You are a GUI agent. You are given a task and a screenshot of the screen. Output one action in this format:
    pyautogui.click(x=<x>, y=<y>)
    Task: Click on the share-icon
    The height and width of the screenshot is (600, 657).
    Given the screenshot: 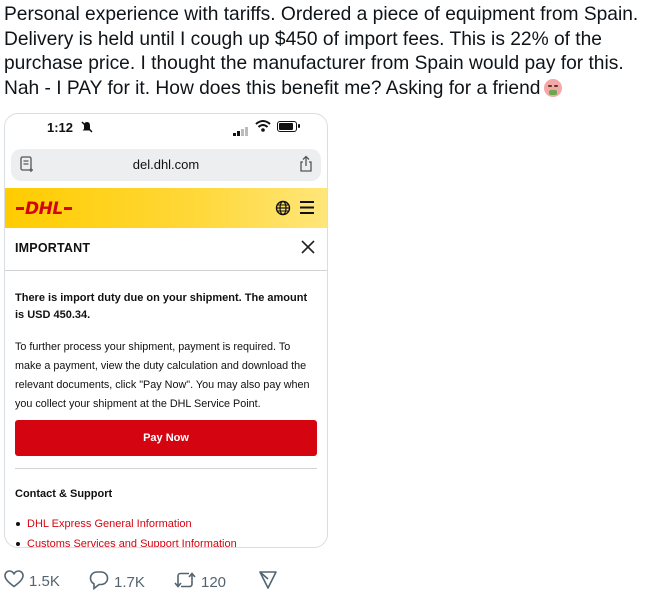 What is the action you would take?
    pyautogui.click(x=306, y=166)
    